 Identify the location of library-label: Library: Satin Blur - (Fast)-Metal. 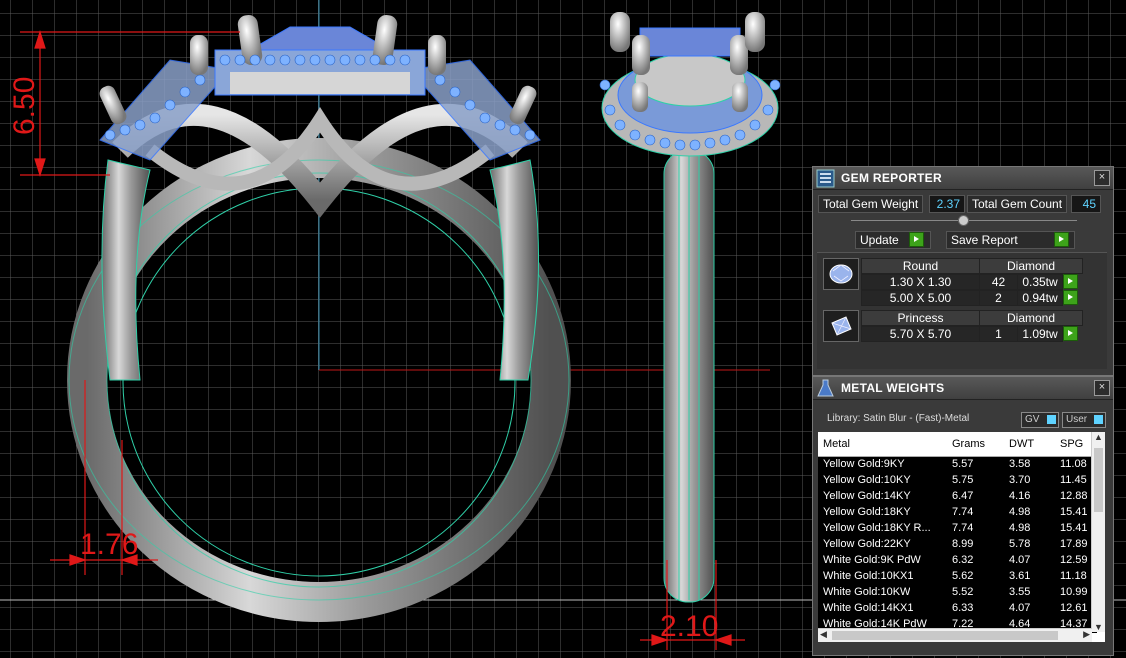
(898, 418).